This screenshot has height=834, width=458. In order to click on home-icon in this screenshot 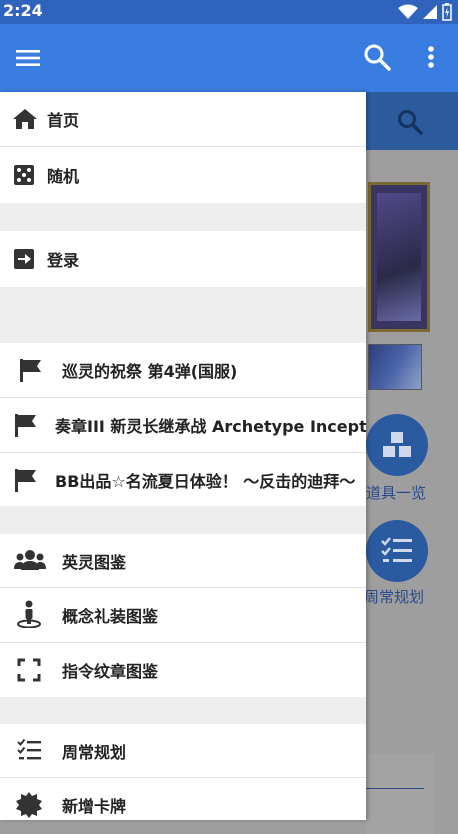, I will do `click(25, 119)`.